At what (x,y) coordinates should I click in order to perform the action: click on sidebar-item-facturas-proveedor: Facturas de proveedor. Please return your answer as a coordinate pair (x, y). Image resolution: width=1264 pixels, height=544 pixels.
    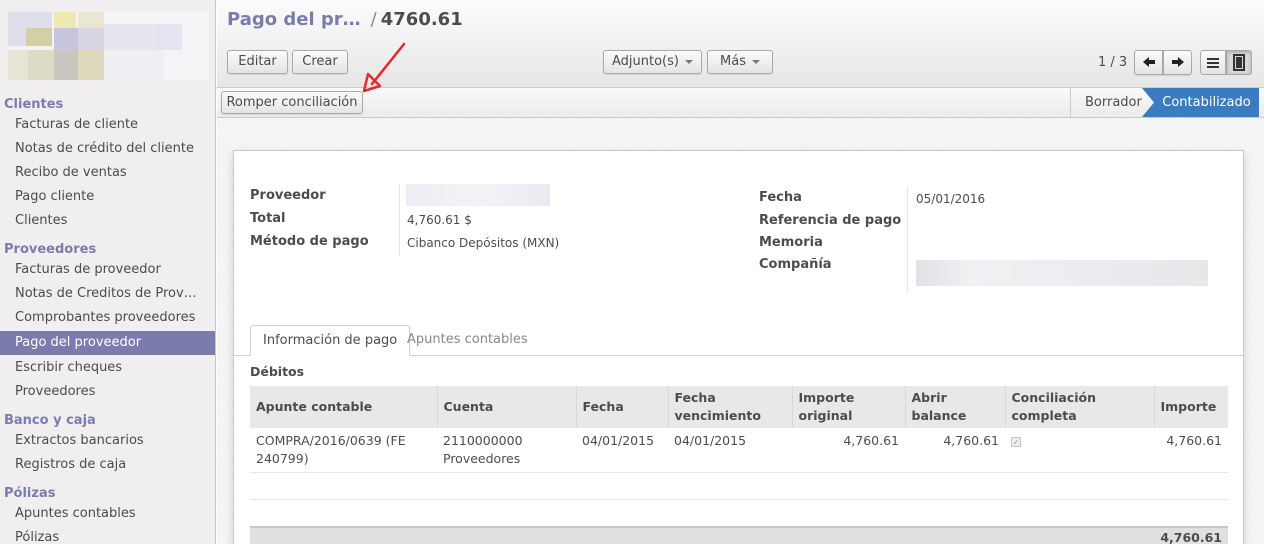
    Looking at the image, I should click on (107, 270).